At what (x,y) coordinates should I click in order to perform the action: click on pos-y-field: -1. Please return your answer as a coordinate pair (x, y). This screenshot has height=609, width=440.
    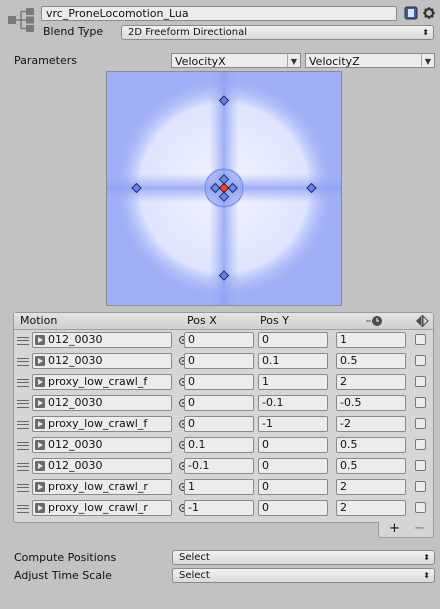
    Looking at the image, I should click on (293, 424).